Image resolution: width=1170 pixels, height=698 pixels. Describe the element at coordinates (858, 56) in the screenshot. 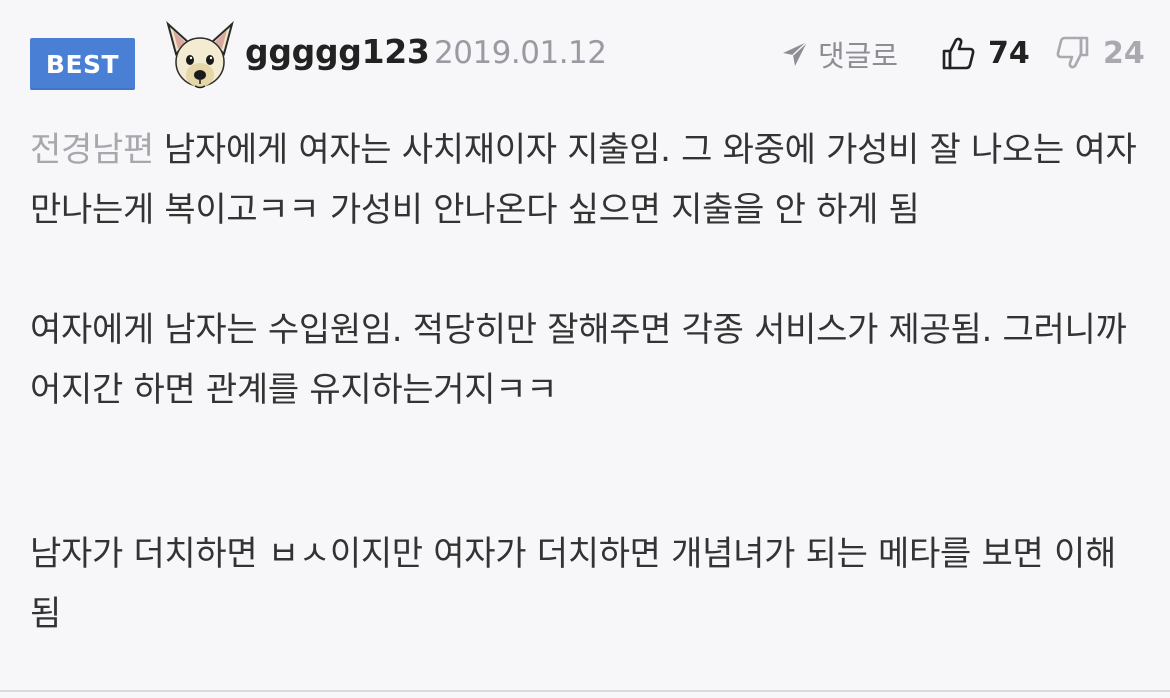

I see `reply-label: 댓글로` at that location.